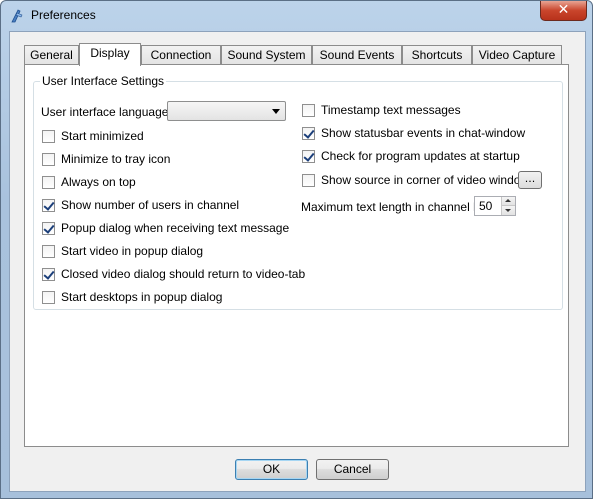 Image resolution: width=593 pixels, height=499 pixels. Describe the element at coordinates (226, 111) in the screenshot. I see `language-select` at that location.